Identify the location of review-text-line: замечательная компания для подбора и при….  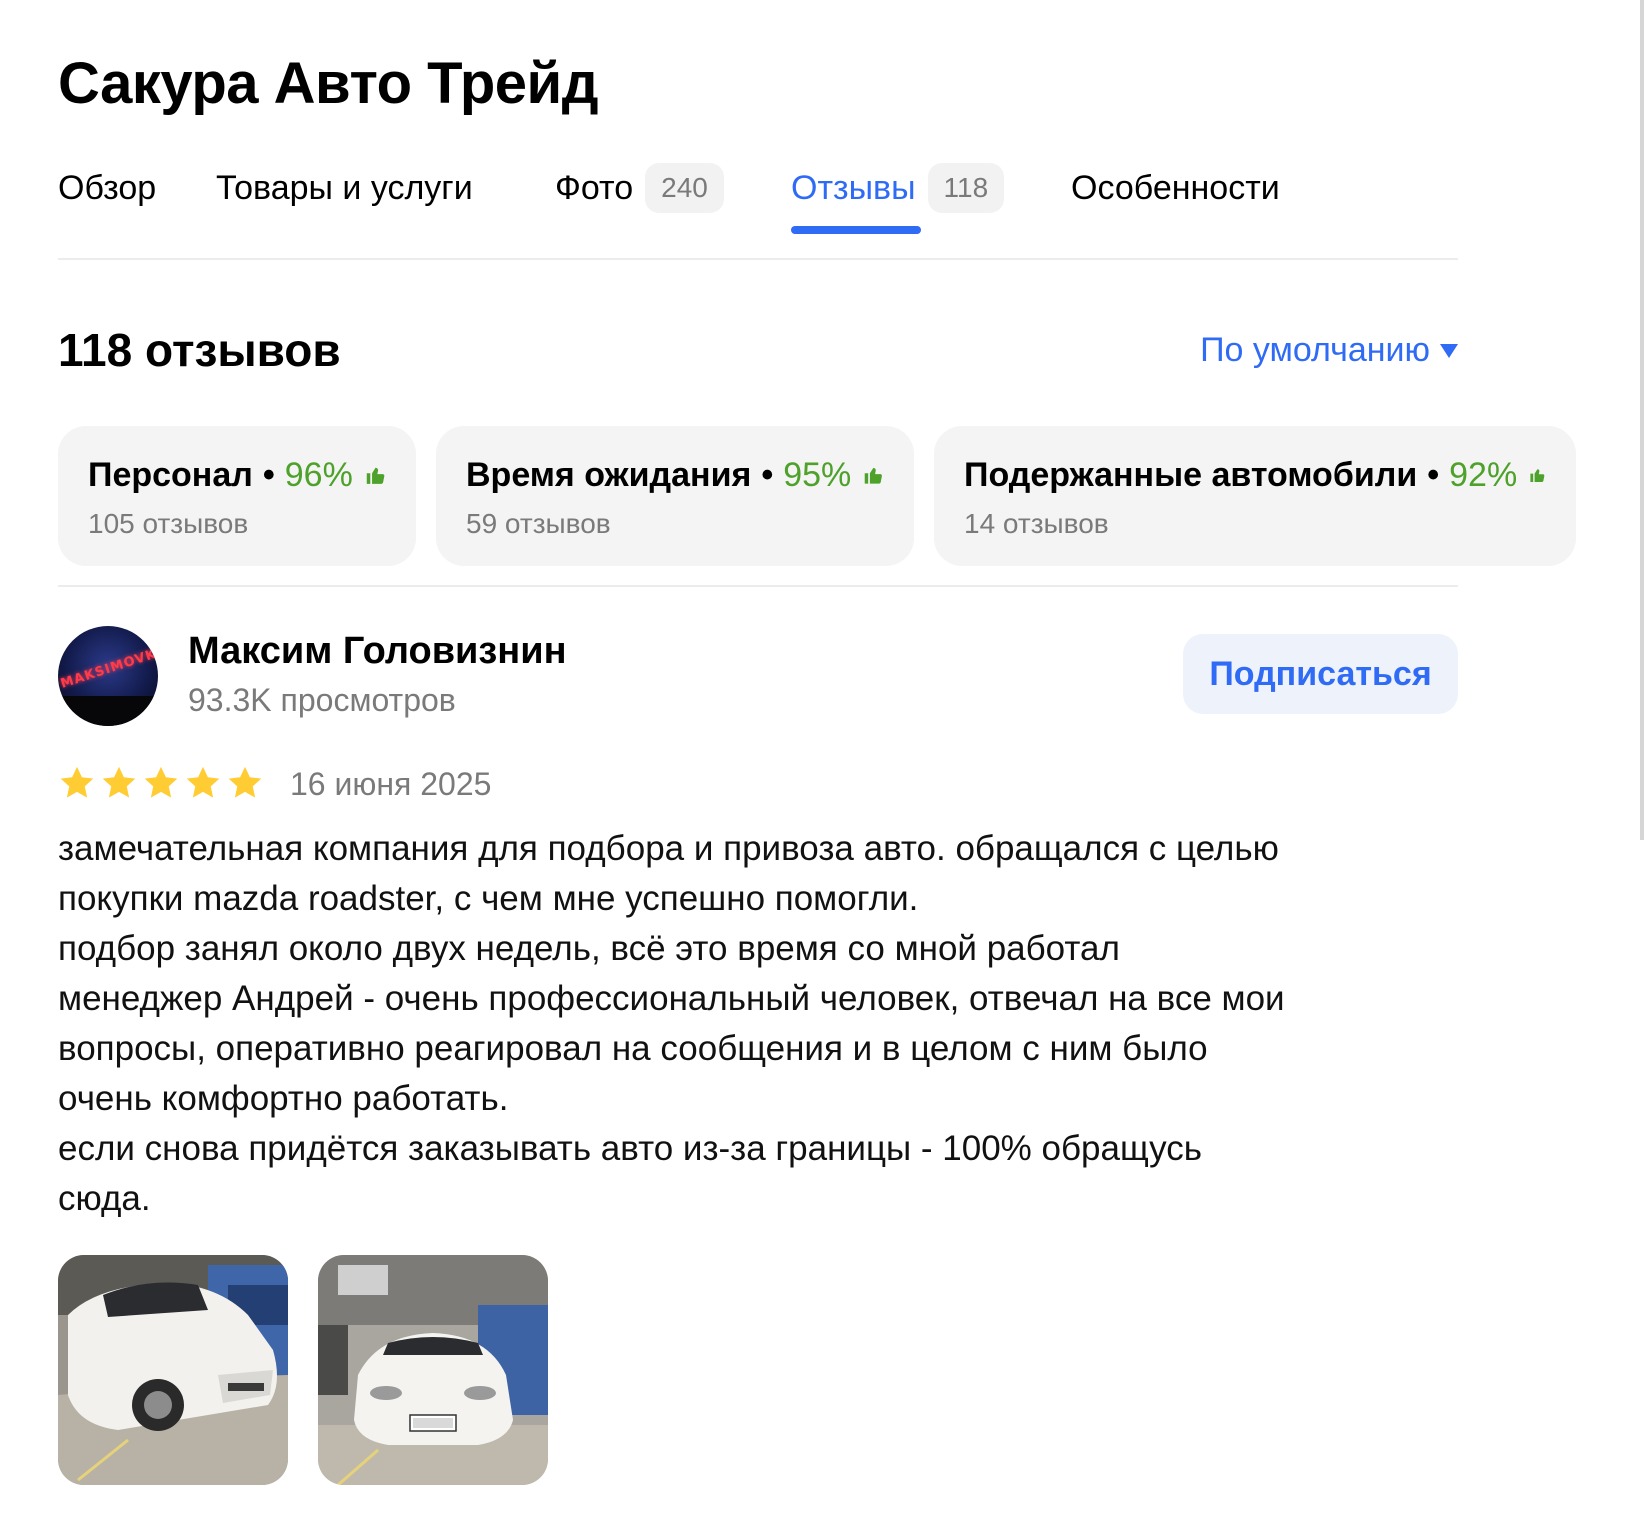
(668, 848).